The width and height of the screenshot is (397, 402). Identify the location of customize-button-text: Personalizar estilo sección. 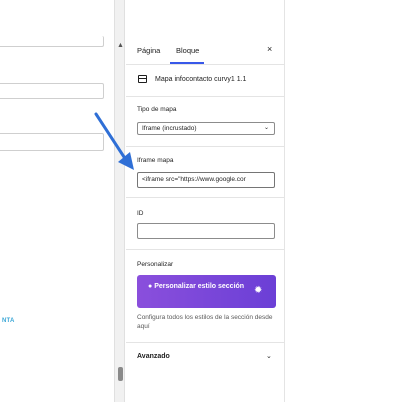
(199, 286).